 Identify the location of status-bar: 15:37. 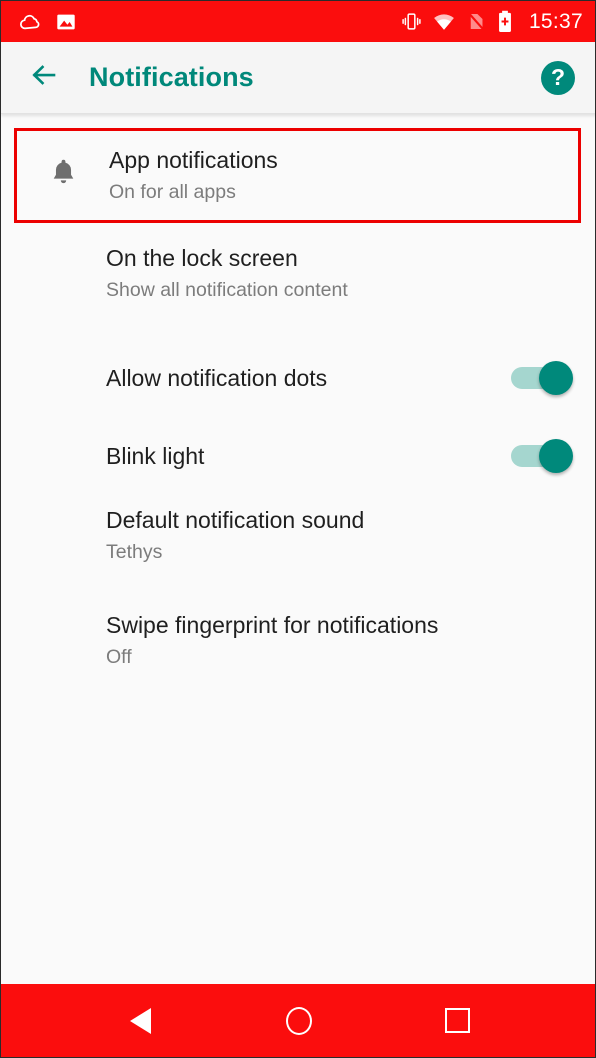
(298, 21).